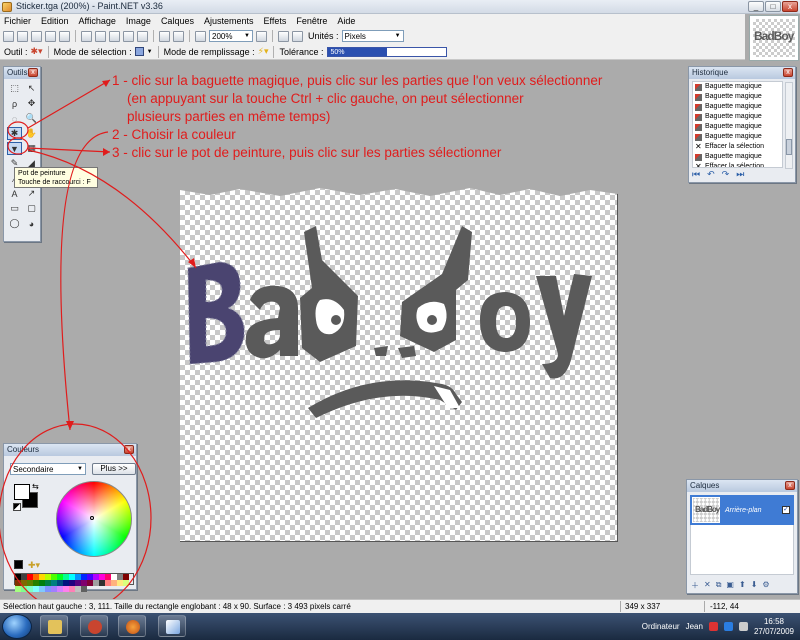 This screenshot has height=640, width=800. I want to click on ruler-icon, so click(297, 36).